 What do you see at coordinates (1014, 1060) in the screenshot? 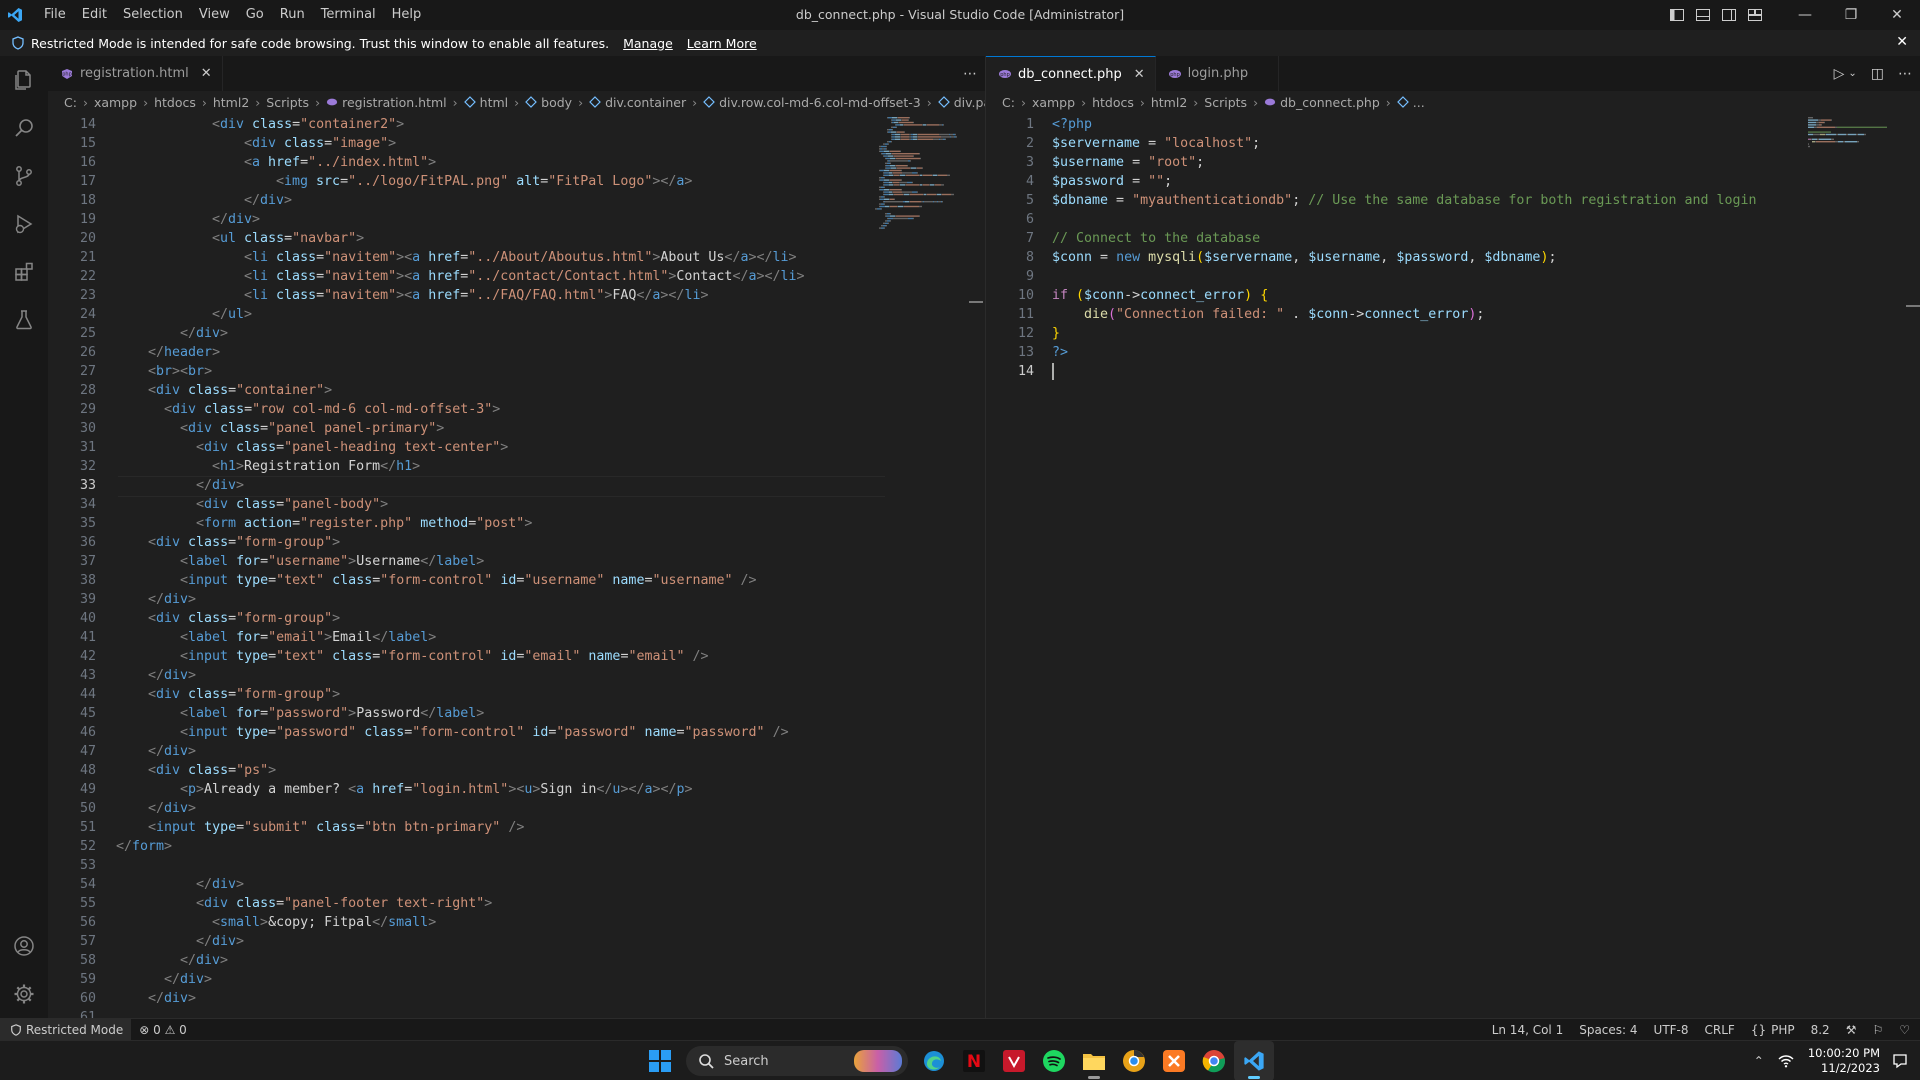
I see `vivaldi-icon` at bounding box center [1014, 1060].